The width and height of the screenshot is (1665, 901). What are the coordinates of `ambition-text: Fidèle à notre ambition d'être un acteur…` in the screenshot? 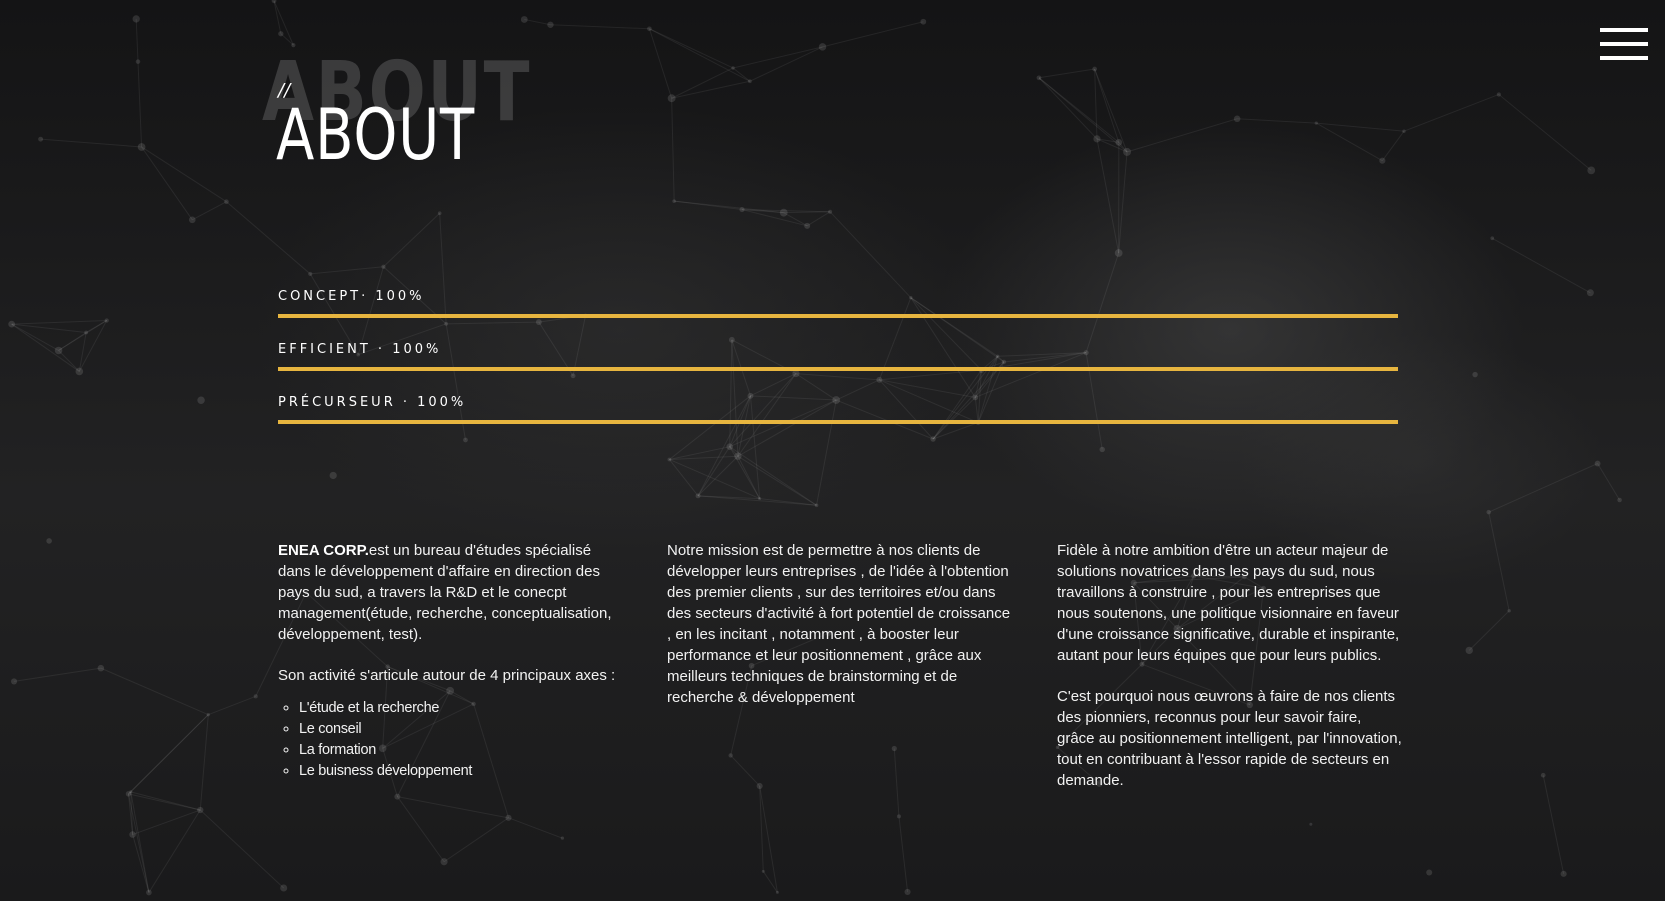 It's located at (1228, 603).